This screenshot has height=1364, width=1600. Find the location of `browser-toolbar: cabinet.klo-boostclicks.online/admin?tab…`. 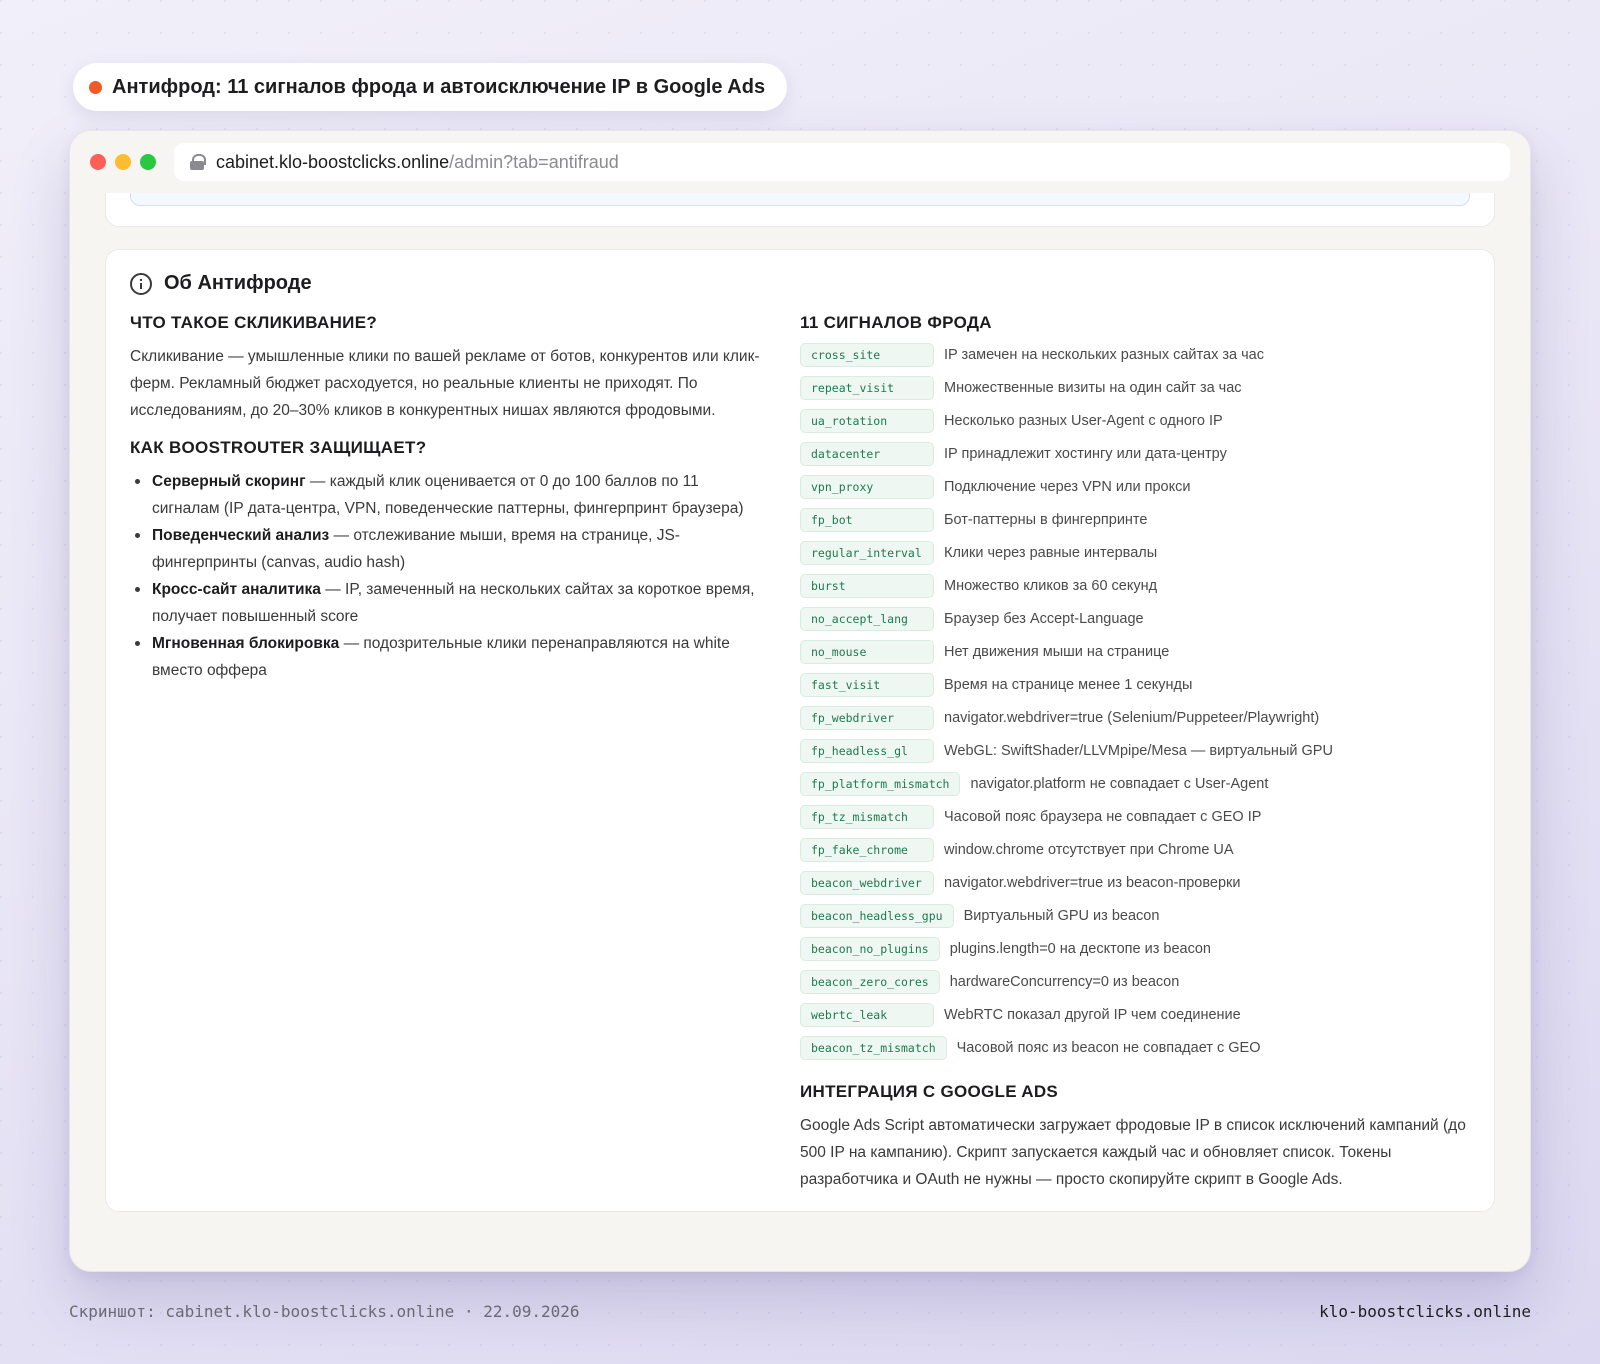

browser-toolbar: cabinet.klo-boostclicks.online/admin?tab… is located at coordinates (800, 162).